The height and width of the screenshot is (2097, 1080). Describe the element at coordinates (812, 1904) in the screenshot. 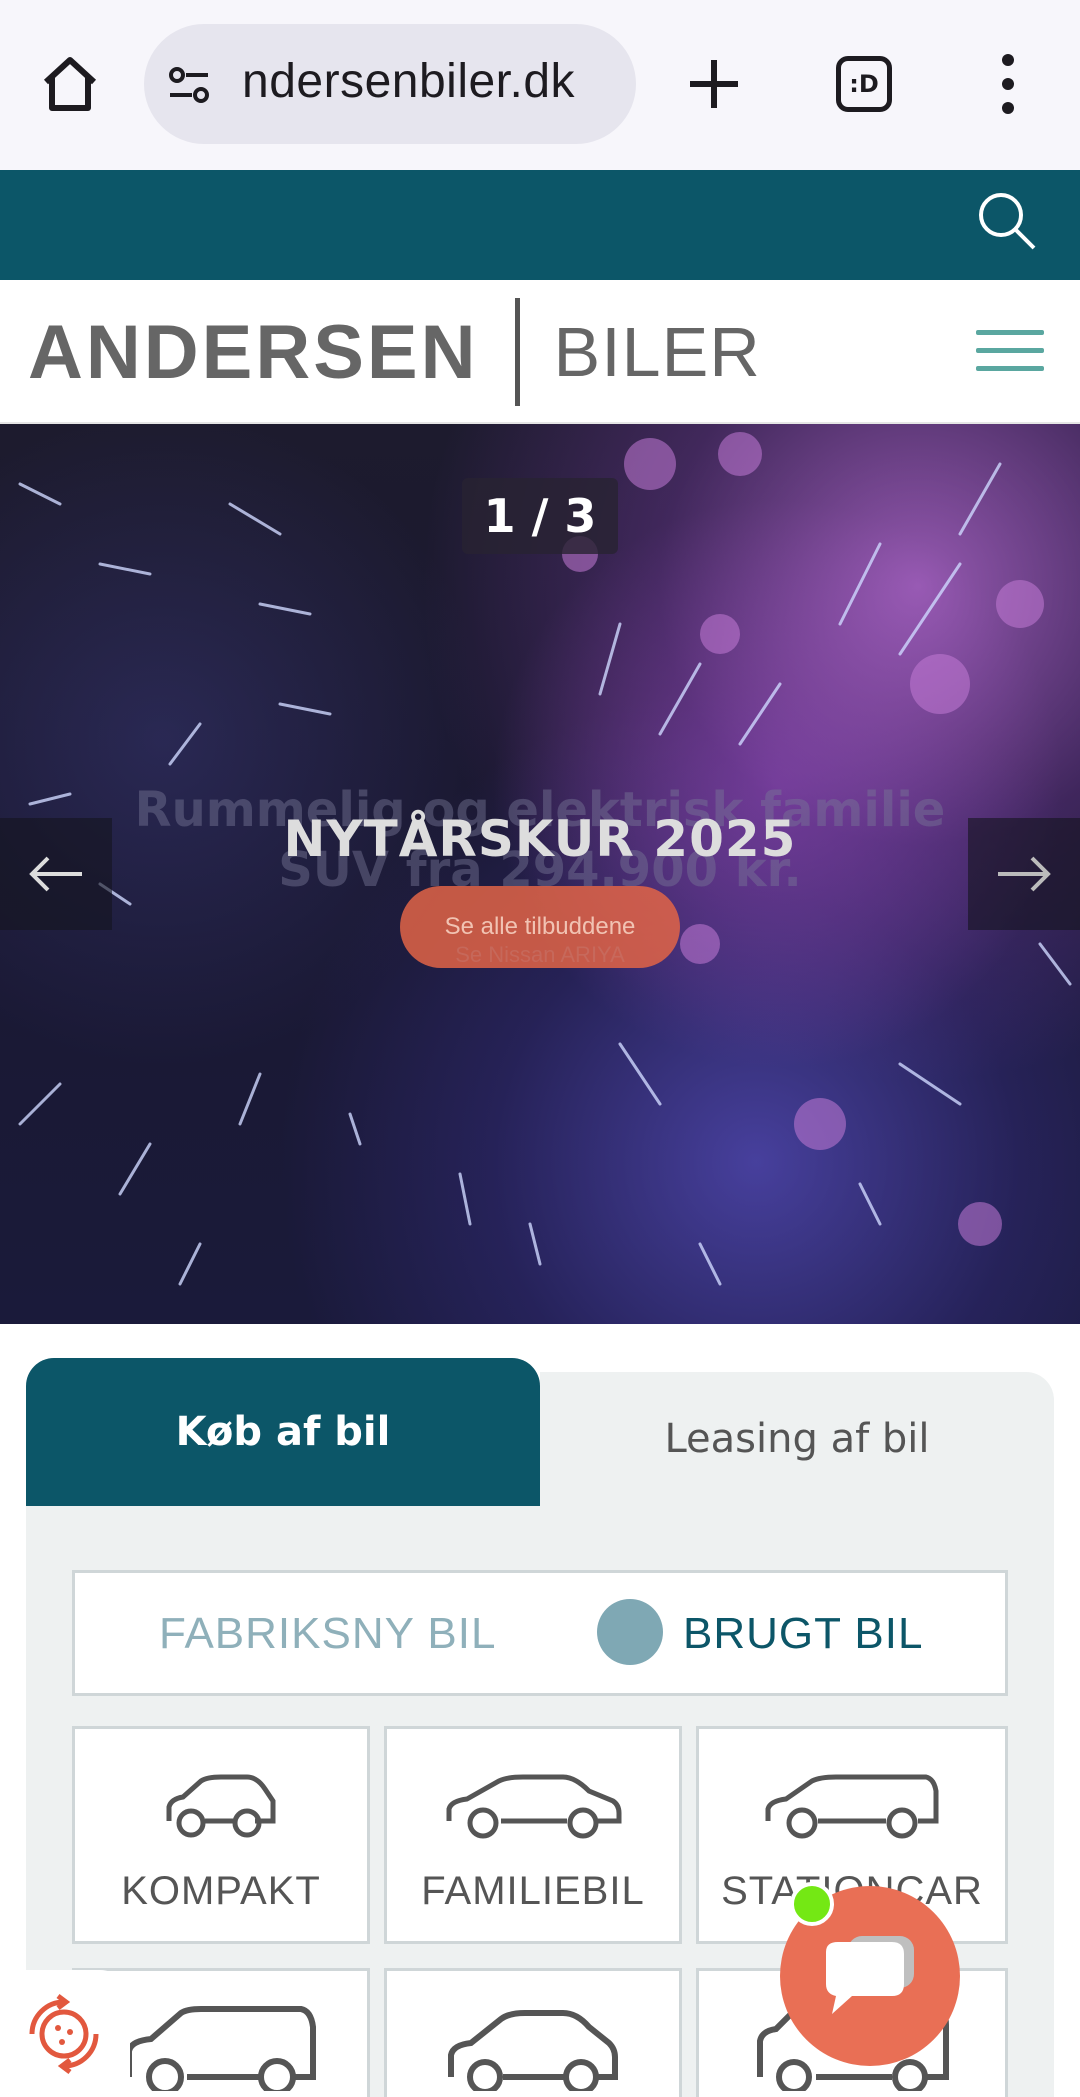

I see `online-status-indicator` at that location.